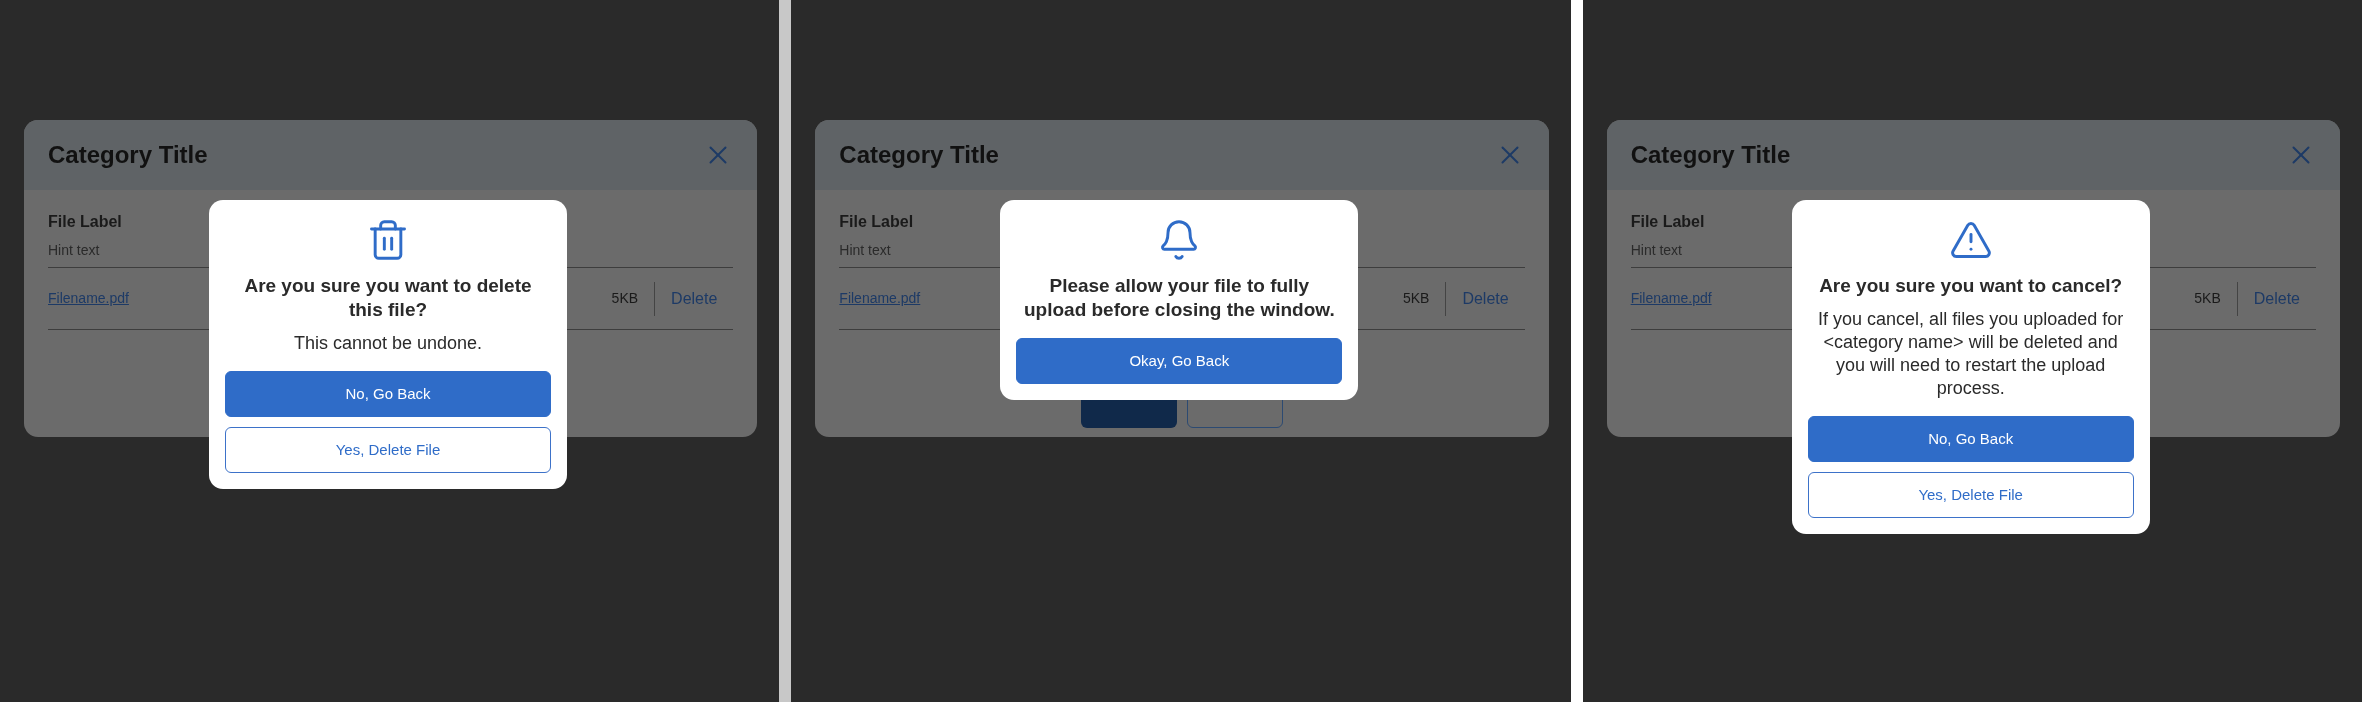 This screenshot has width=2362, height=702. What do you see at coordinates (1971, 354) in the screenshot?
I see `dialog-message: If you cancel, all files you uploaded for <category name> will be deleted and you will need to restart the upload process.` at bounding box center [1971, 354].